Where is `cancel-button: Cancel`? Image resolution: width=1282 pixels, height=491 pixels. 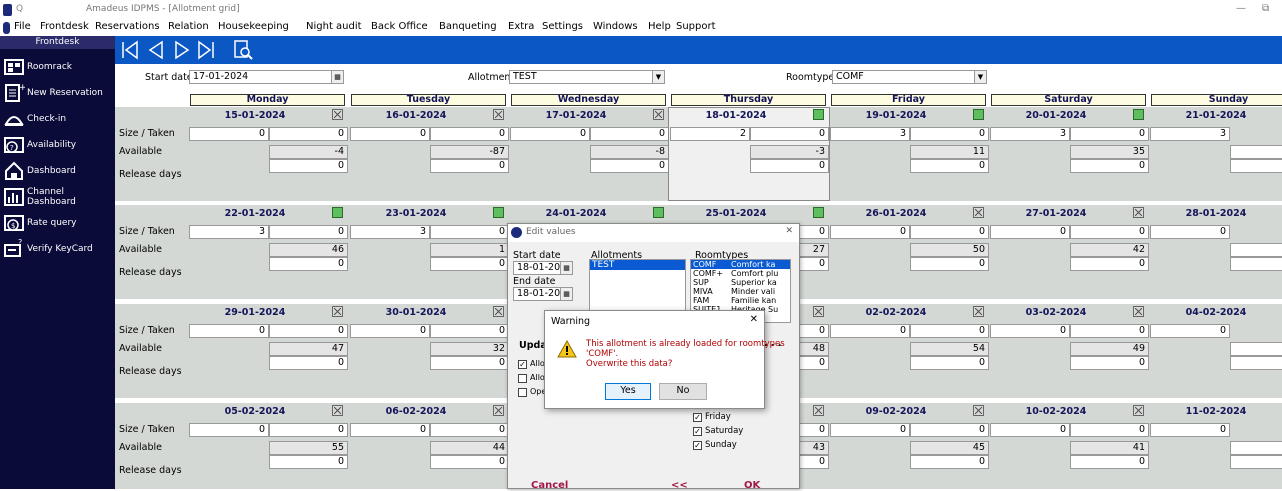
cancel-button: Cancel is located at coordinates (549, 485).